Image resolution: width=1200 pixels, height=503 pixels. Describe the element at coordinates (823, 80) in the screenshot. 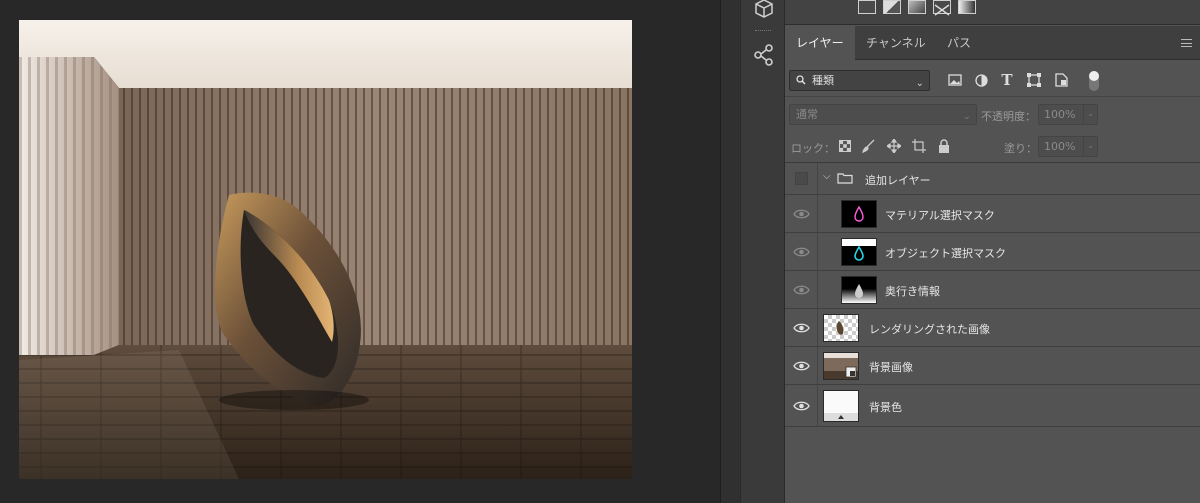

I see `filter-kind-value: 種類` at that location.